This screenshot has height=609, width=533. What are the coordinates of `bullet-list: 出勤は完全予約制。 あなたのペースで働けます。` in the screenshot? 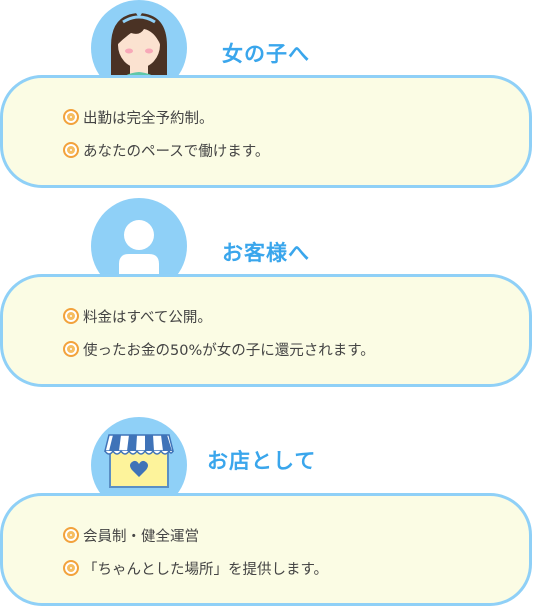 It's located at (166, 140).